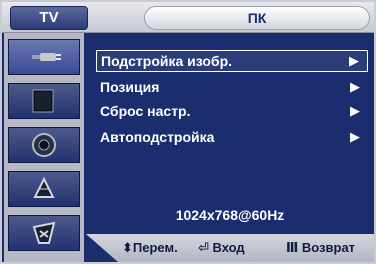 Image resolution: width=376 pixels, height=264 pixels. What do you see at coordinates (102, 248) in the screenshot?
I see `help-bar-corner` at bounding box center [102, 248].